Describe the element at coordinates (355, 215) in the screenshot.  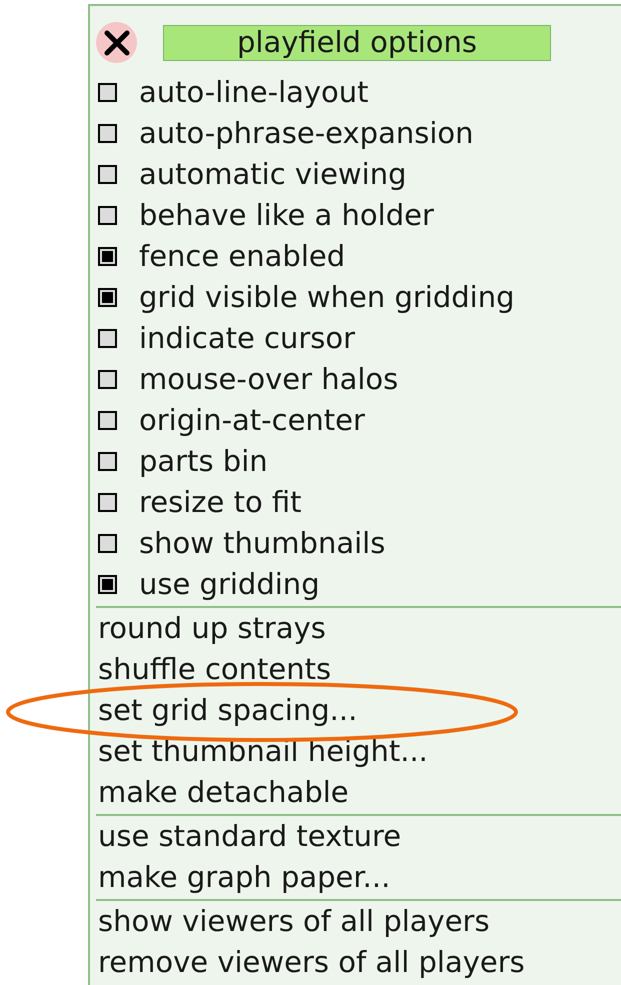
I see `menu-item: behave like a holder` at that location.